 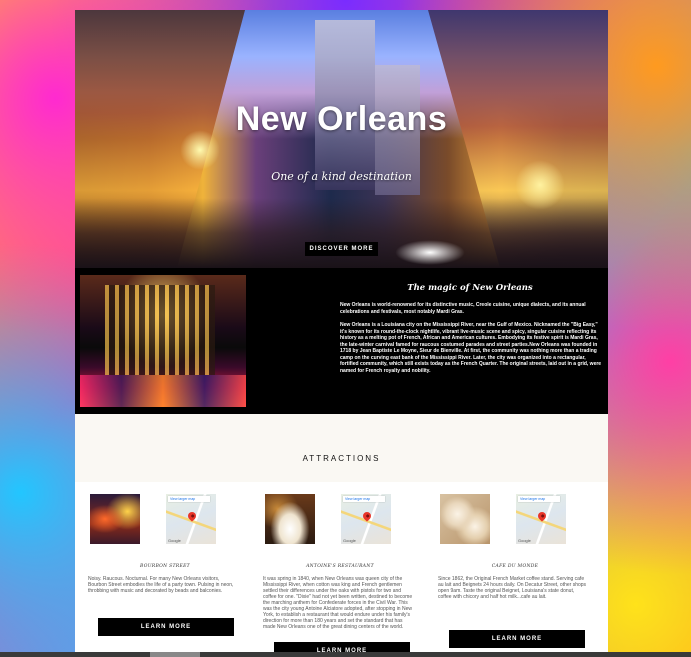 I want to click on bourbon-street-map: View larger map Google, so click(x=191, y=519).